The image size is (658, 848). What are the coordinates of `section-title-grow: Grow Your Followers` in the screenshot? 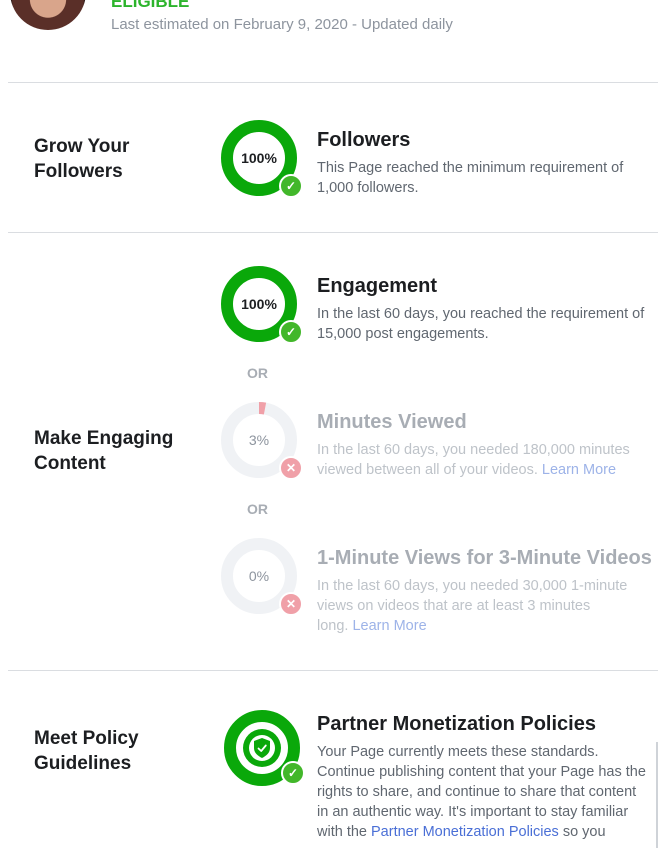 It's located at (82, 159).